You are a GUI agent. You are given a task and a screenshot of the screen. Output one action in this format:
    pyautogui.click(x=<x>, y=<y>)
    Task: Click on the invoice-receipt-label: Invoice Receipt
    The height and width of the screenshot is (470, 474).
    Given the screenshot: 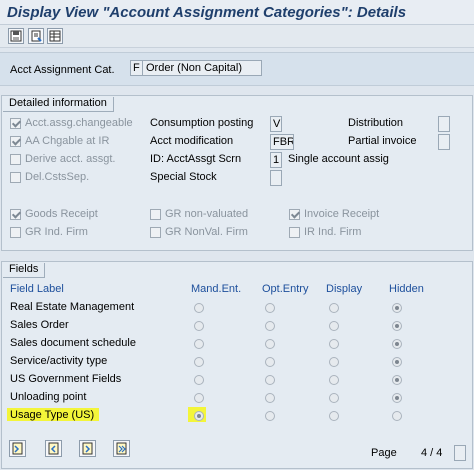 What is the action you would take?
    pyautogui.click(x=342, y=214)
    